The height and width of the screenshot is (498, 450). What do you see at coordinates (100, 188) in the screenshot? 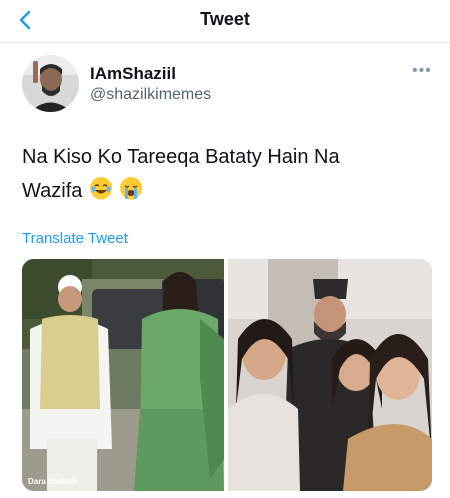
I see `face-with-tears-of-joy-icon` at bounding box center [100, 188].